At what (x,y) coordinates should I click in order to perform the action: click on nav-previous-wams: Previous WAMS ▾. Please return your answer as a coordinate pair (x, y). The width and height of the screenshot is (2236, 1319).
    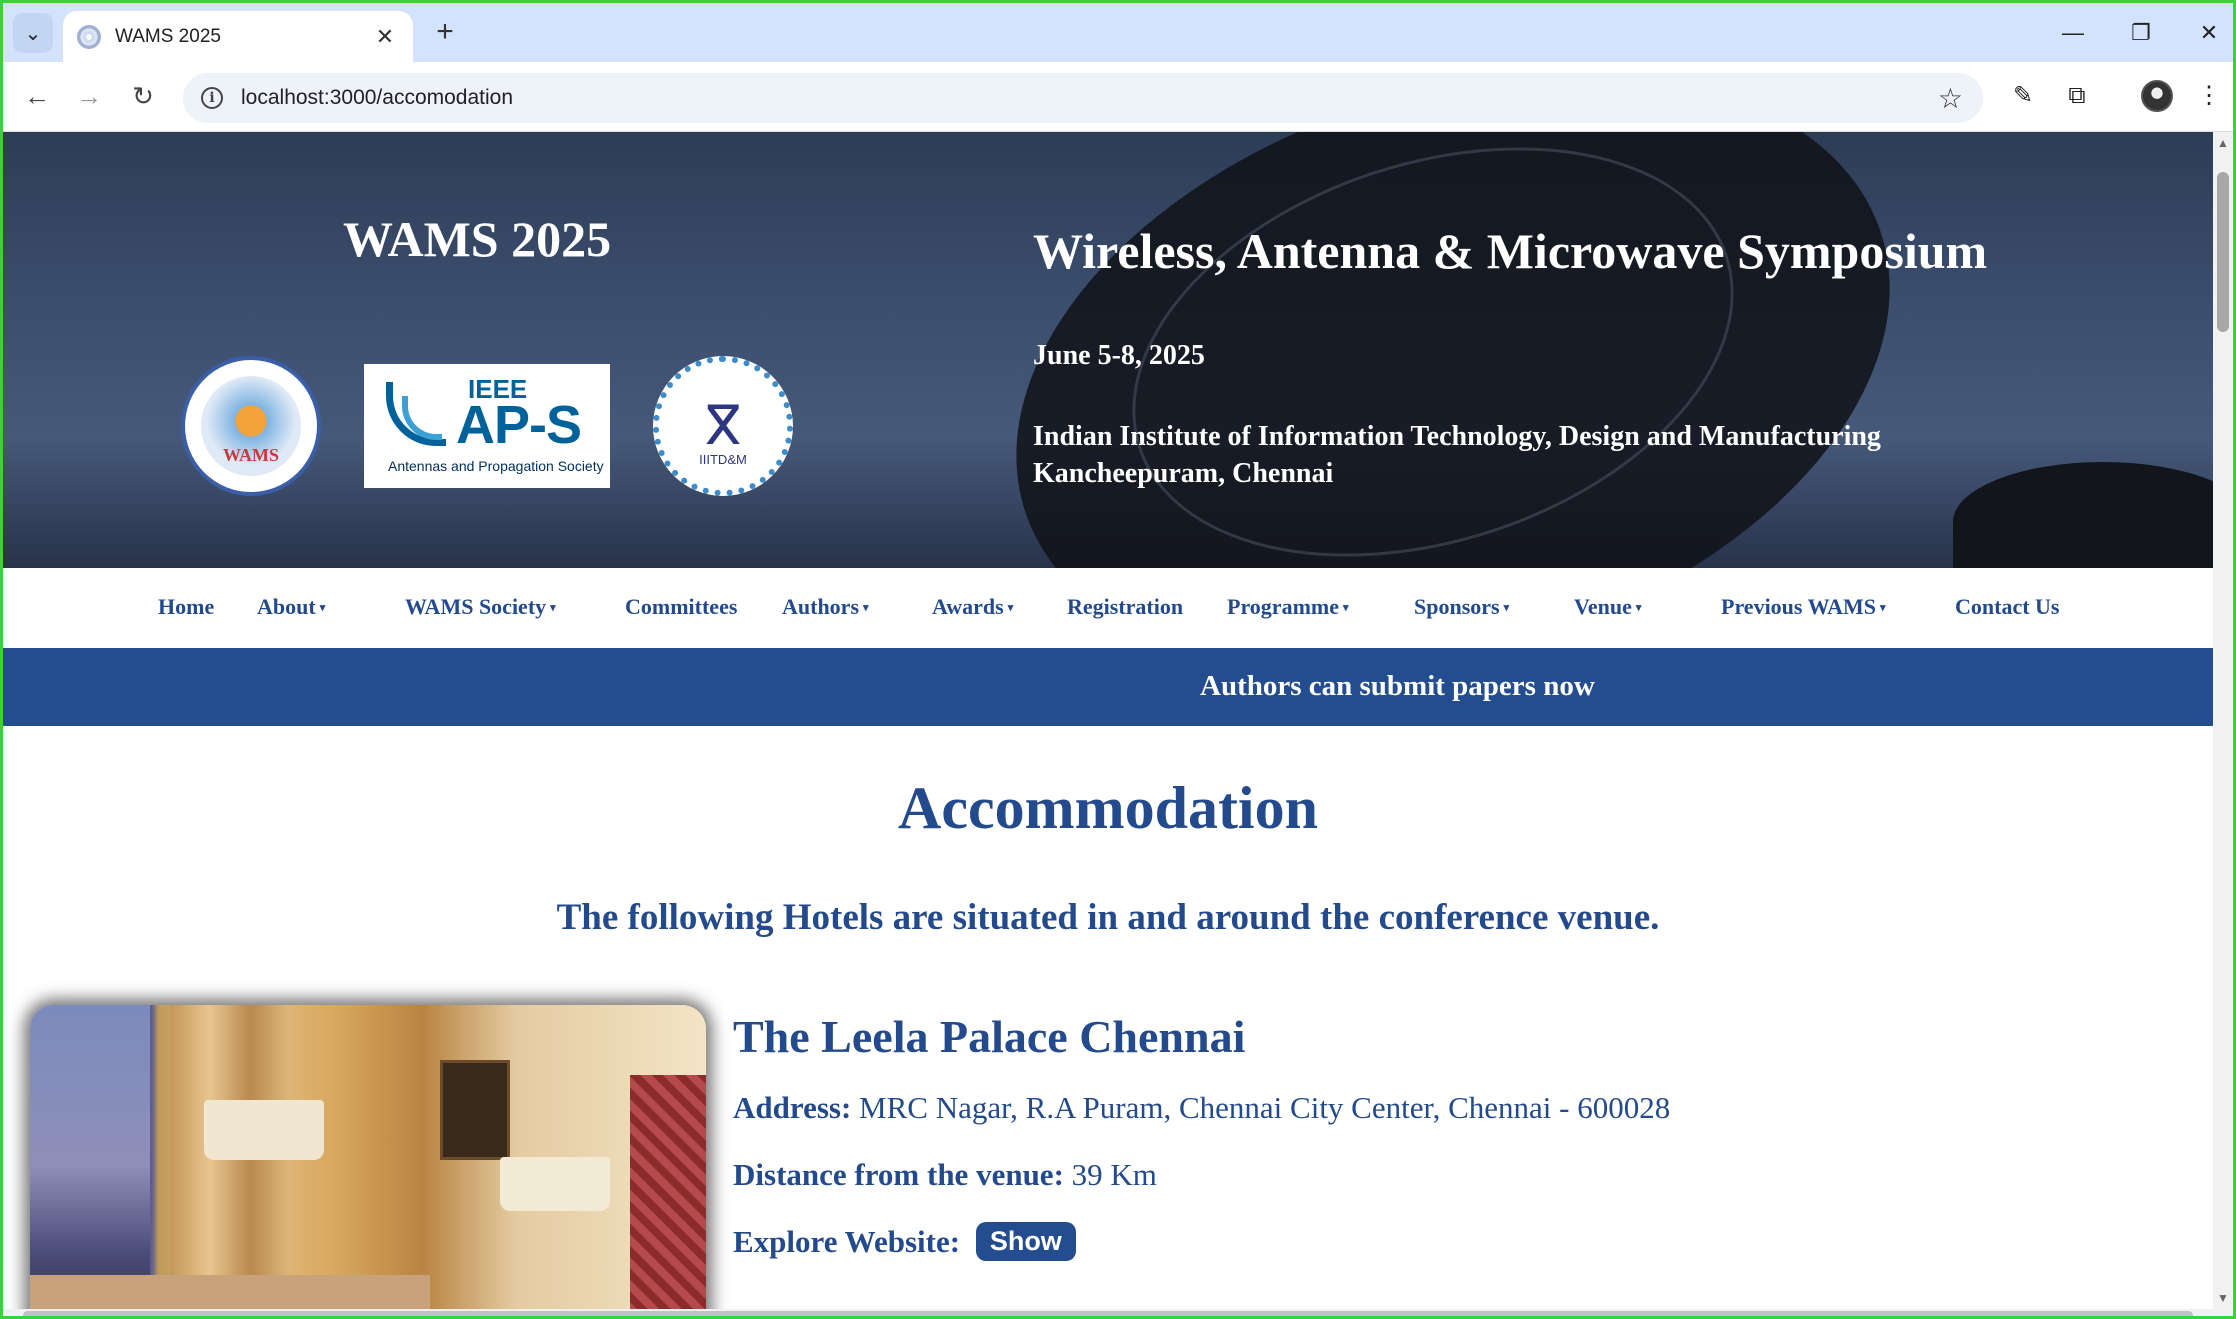
    Looking at the image, I should click on (1803, 607).